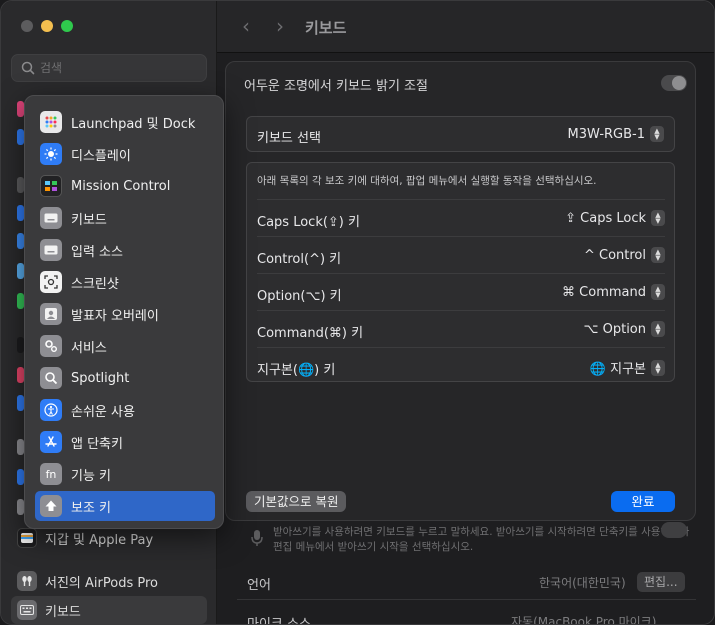 This screenshot has width=715, height=625. What do you see at coordinates (289, 138) in the screenshot?
I see `keyboard-select-label: 키보드 선택` at bounding box center [289, 138].